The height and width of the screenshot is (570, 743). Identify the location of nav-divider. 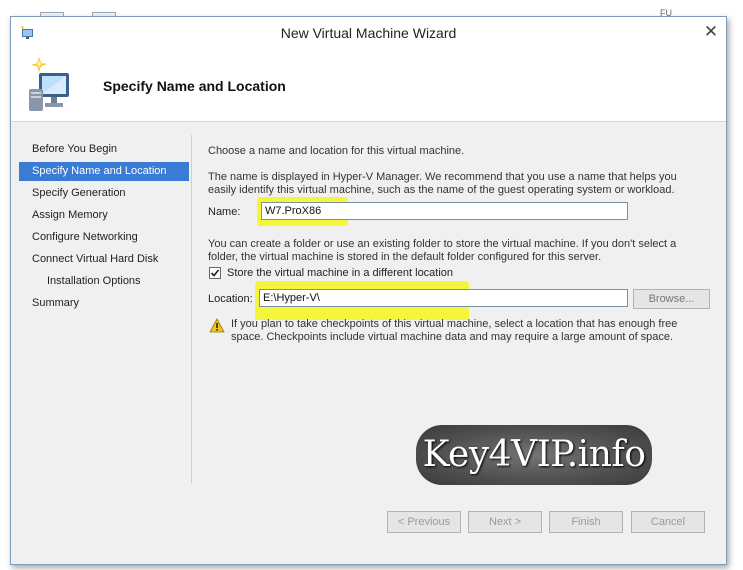
(191, 309).